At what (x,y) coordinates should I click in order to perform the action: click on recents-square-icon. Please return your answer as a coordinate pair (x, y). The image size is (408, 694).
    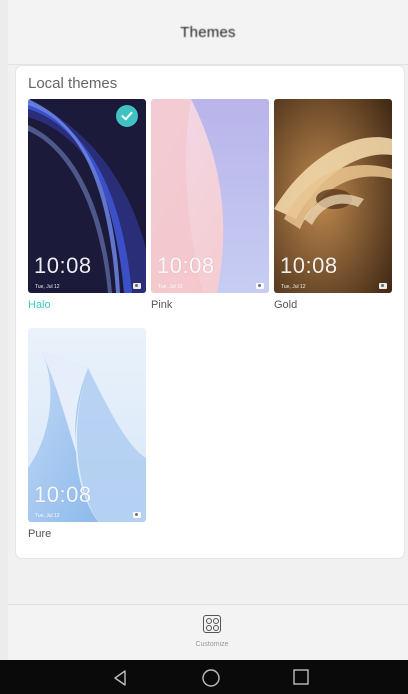
    Looking at the image, I should click on (301, 678).